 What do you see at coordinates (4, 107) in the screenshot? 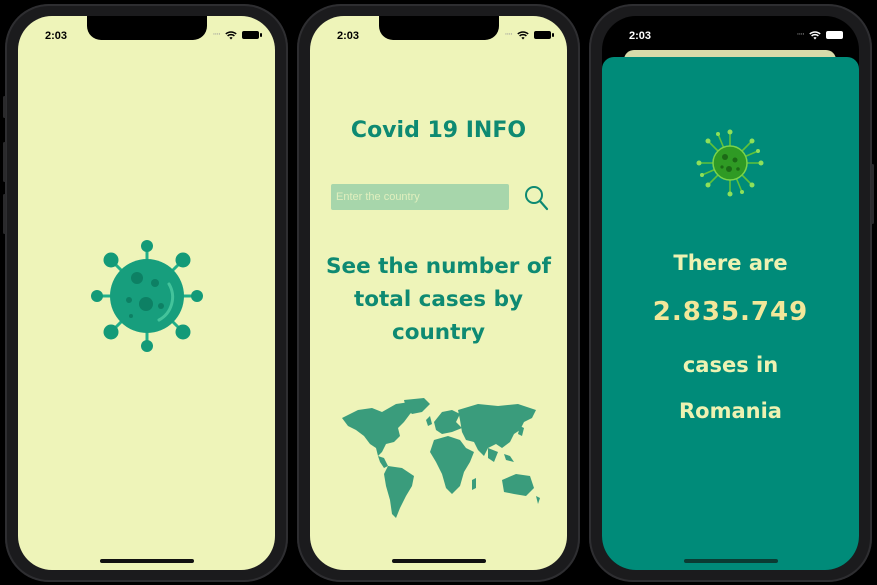
I see `mute-switch` at bounding box center [4, 107].